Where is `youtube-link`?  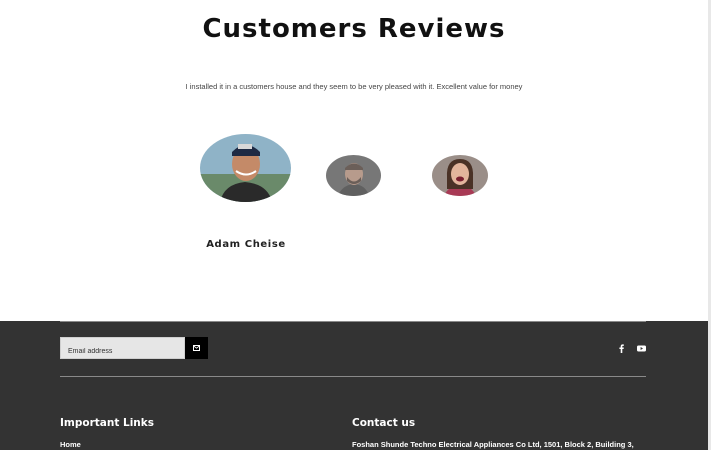
youtube-link is located at coordinates (641, 348).